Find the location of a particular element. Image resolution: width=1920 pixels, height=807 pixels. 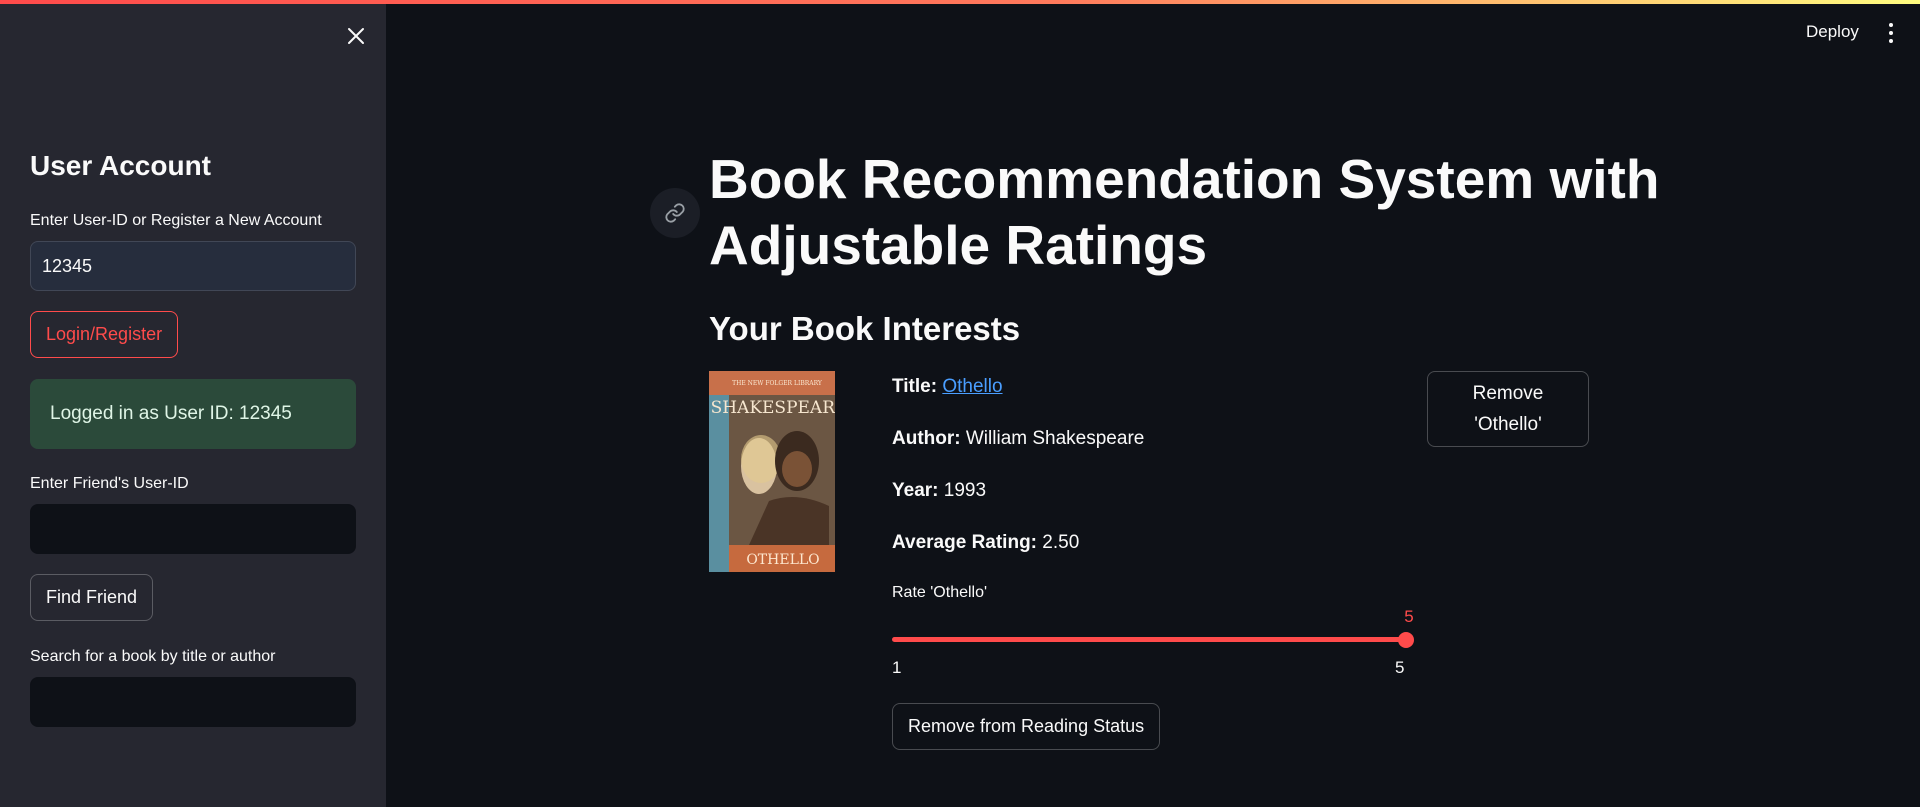

book-search-input is located at coordinates (193, 702).